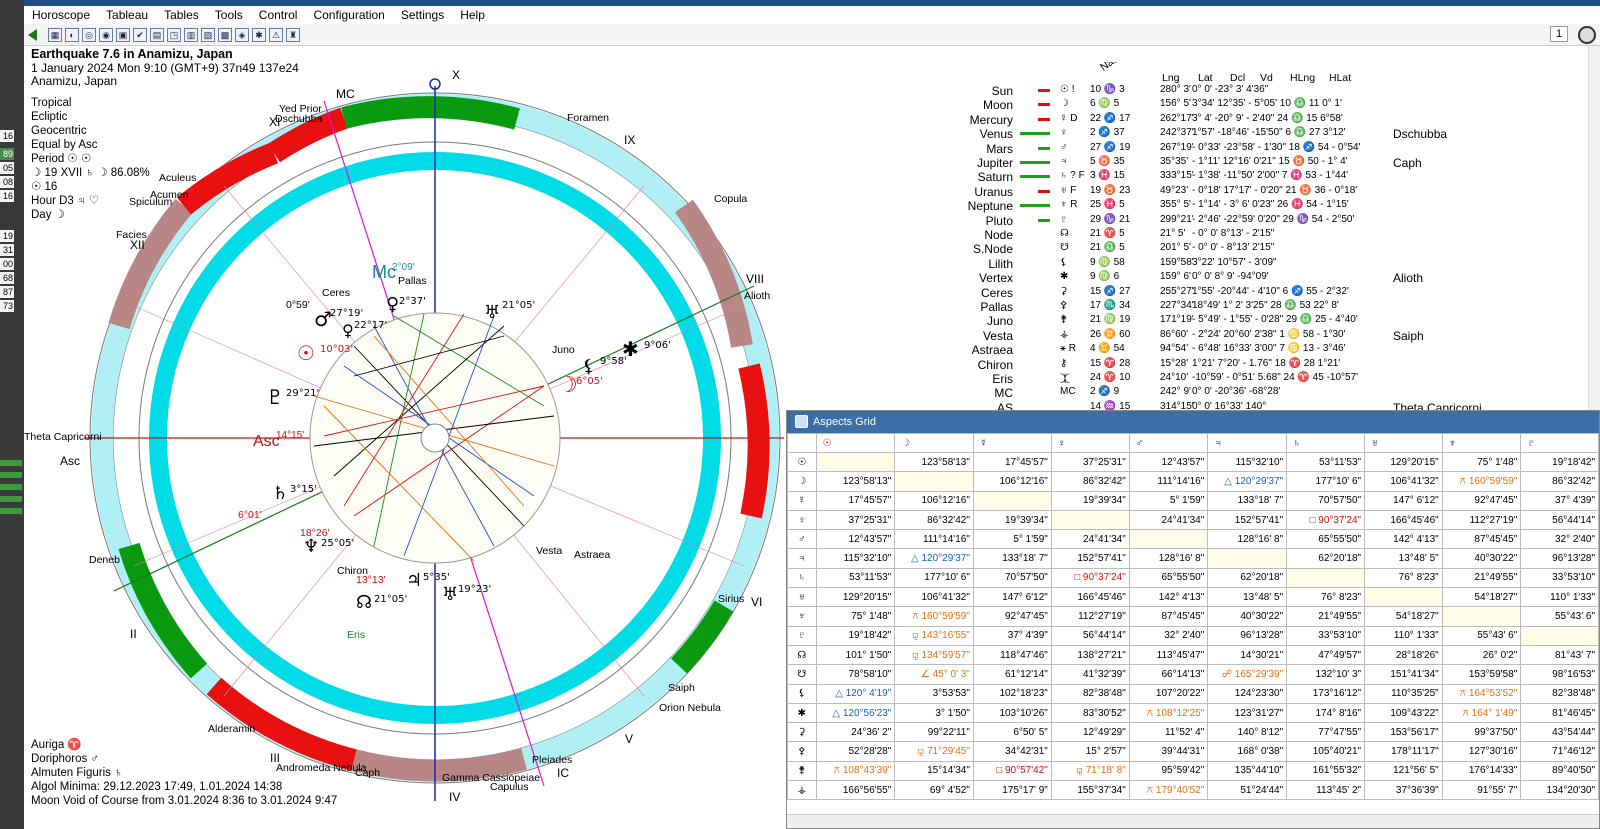 The width and height of the screenshot is (1600, 829). What do you see at coordinates (1270, 91) in the screenshot?
I see `planet-row: Sun ☉ ! 10 ♑ 3 280° 3' 0° 0' -23° 3' 4'36"` at bounding box center [1270, 91].